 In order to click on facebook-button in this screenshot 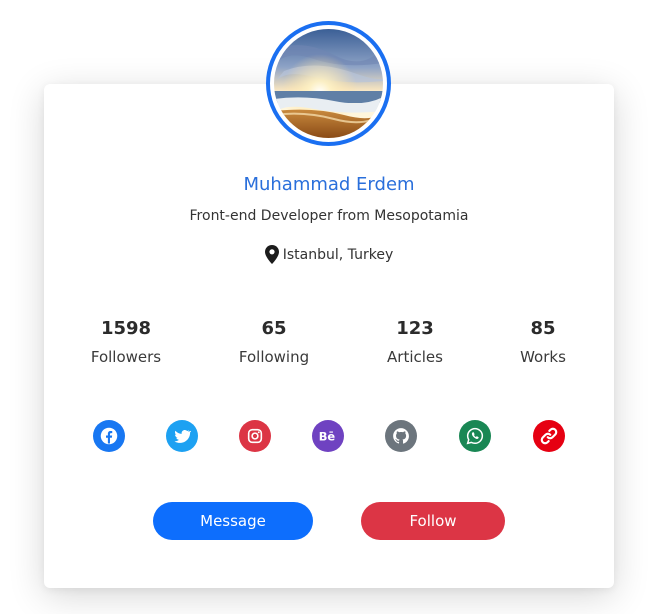, I will do `click(109, 436)`.